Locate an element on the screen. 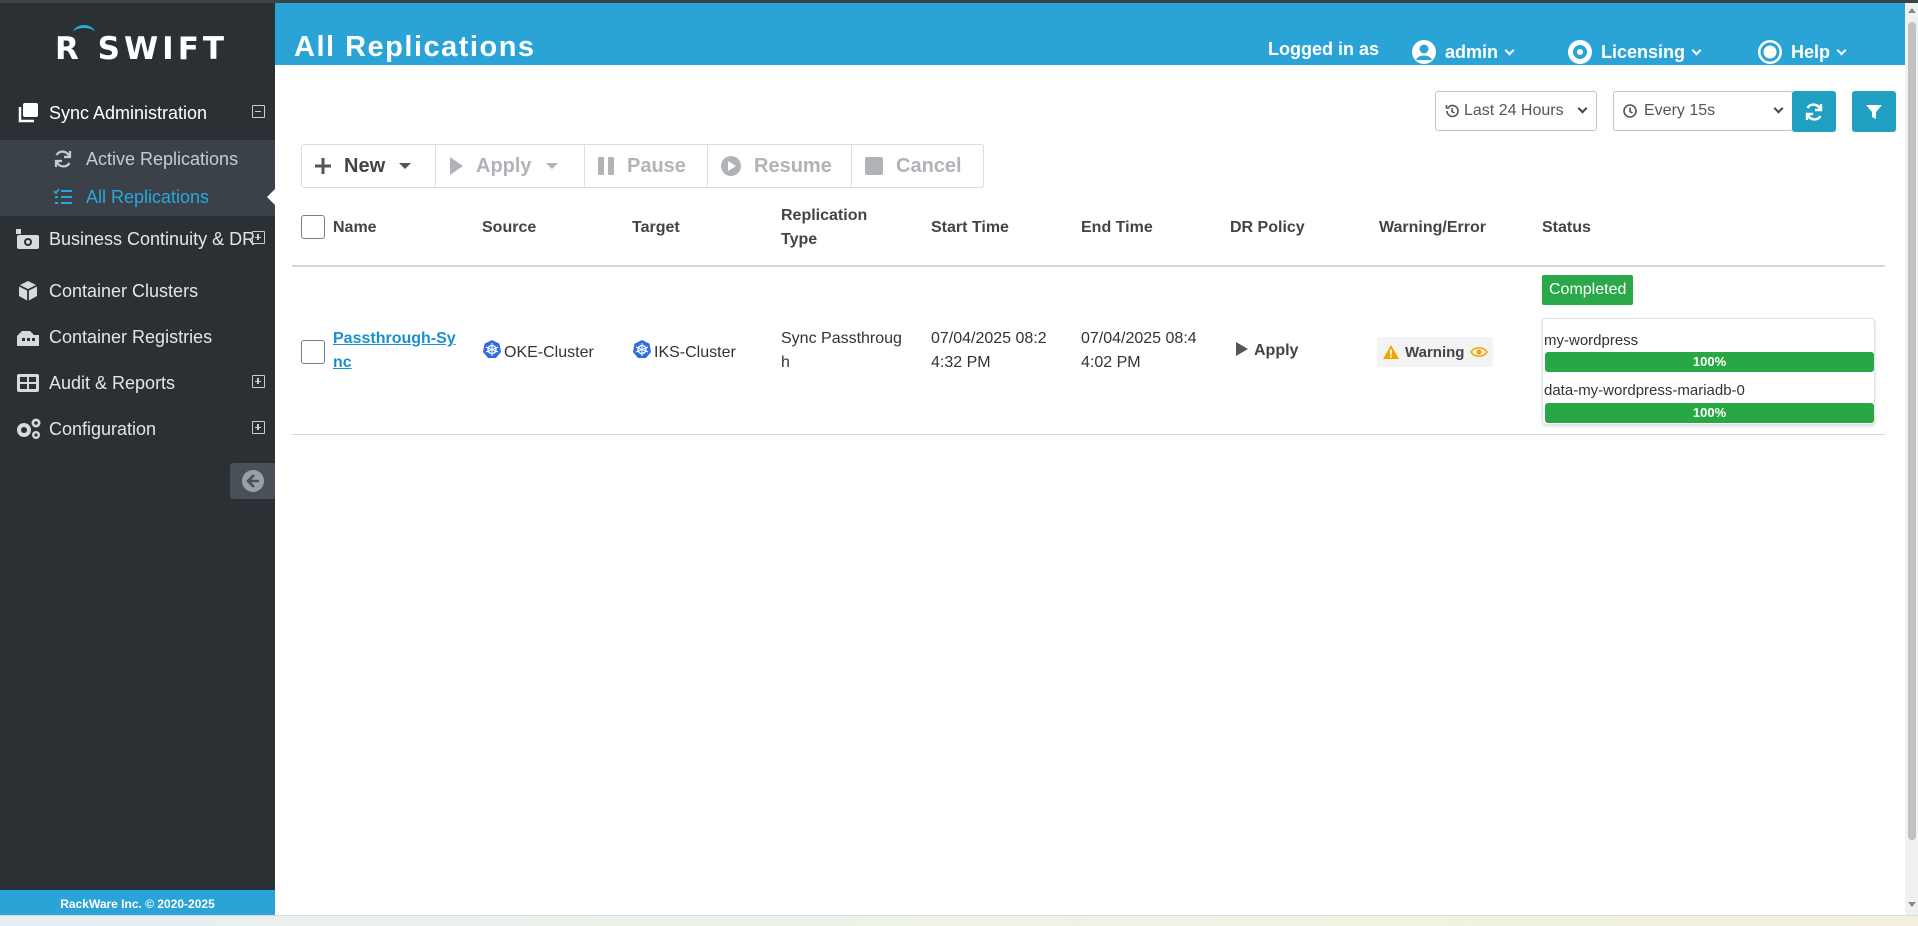 This screenshot has height=926, width=1918. cancel-label: Cancel is located at coordinates (929, 165).